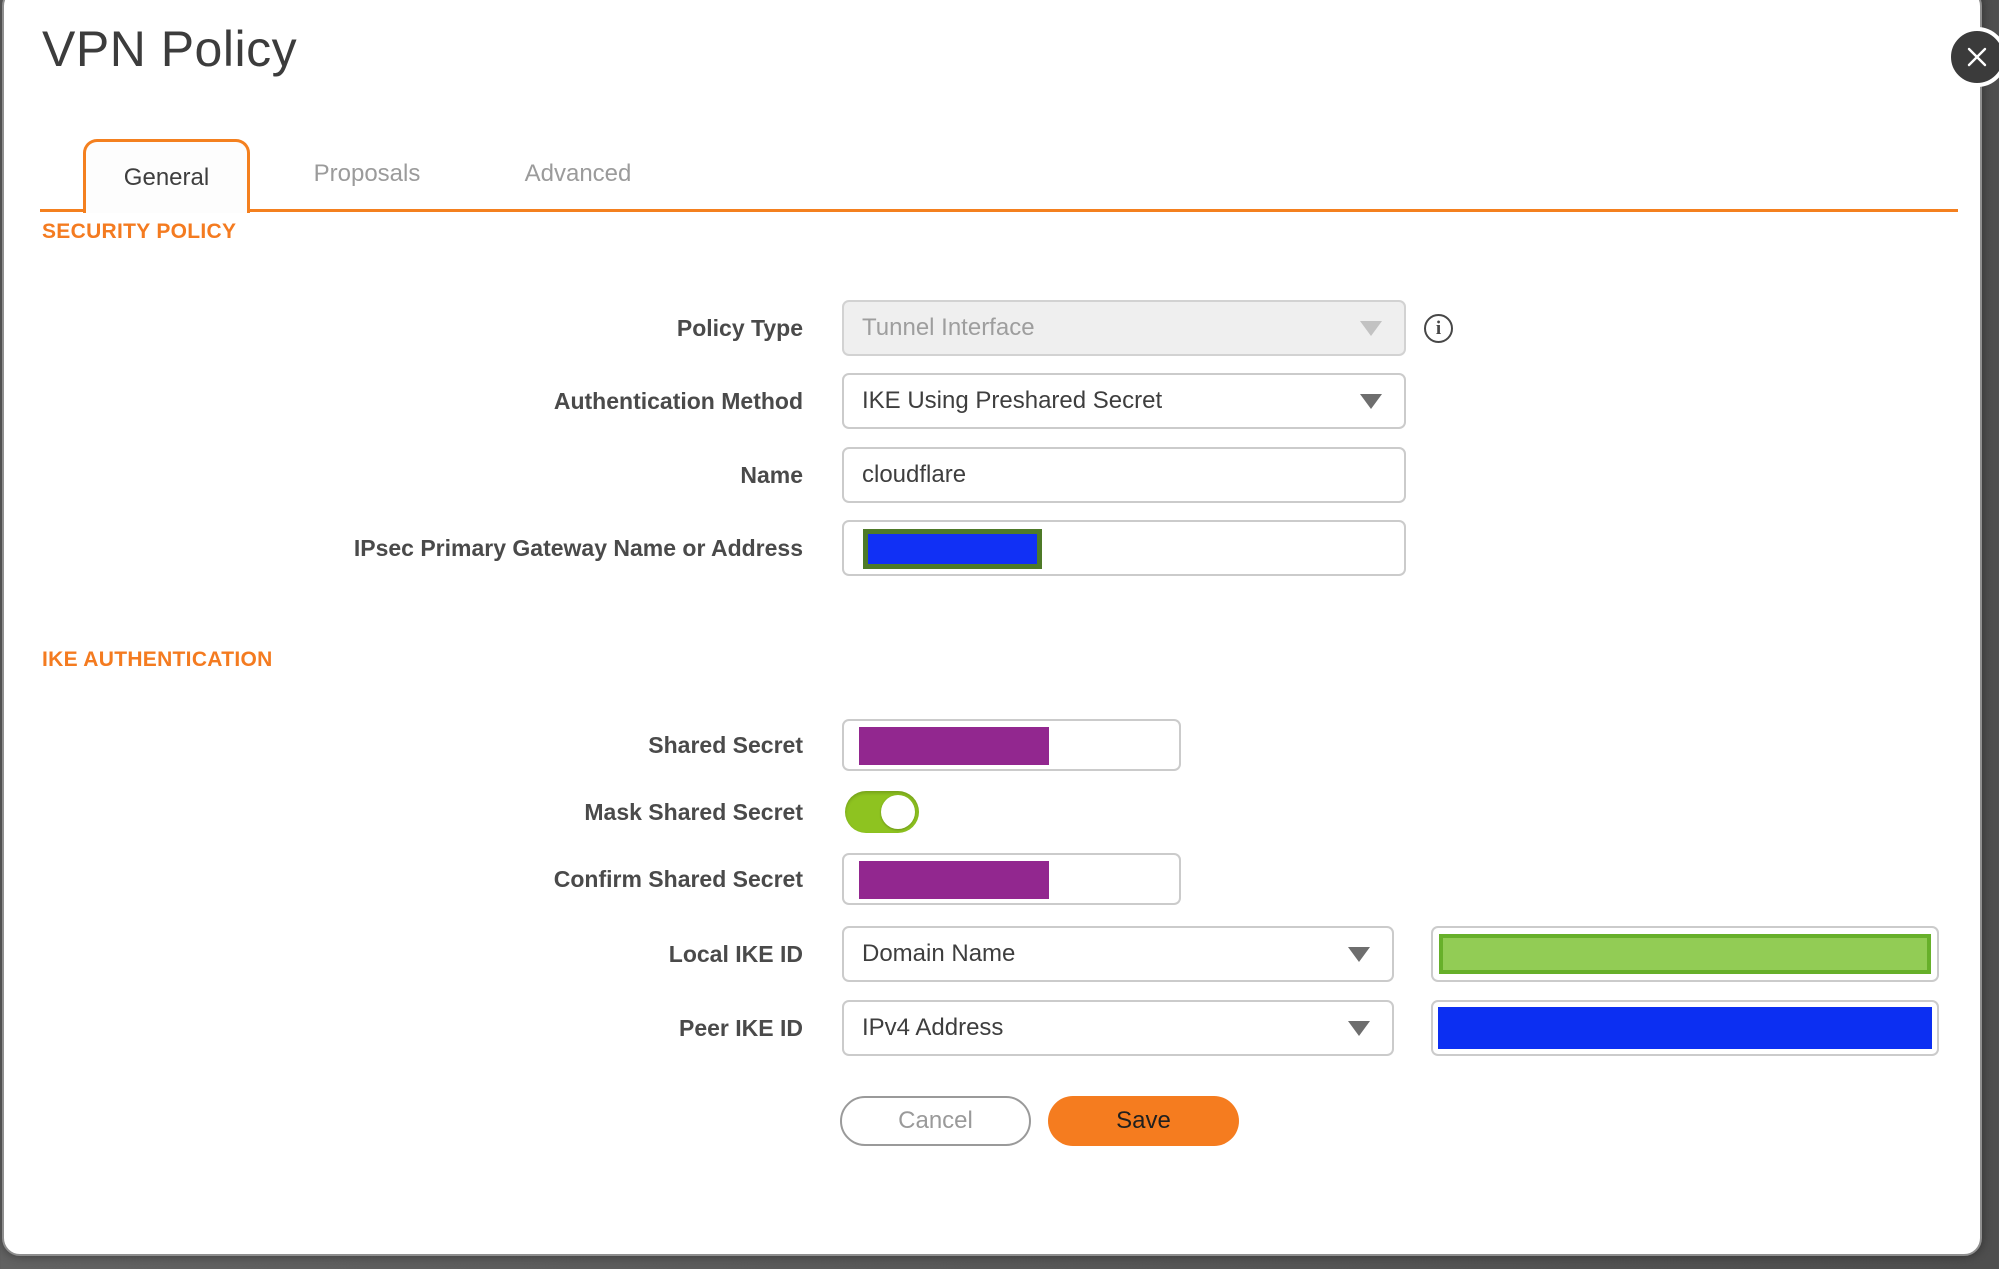  I want to click on tab-advanced: Advanced, so click(578, 174).